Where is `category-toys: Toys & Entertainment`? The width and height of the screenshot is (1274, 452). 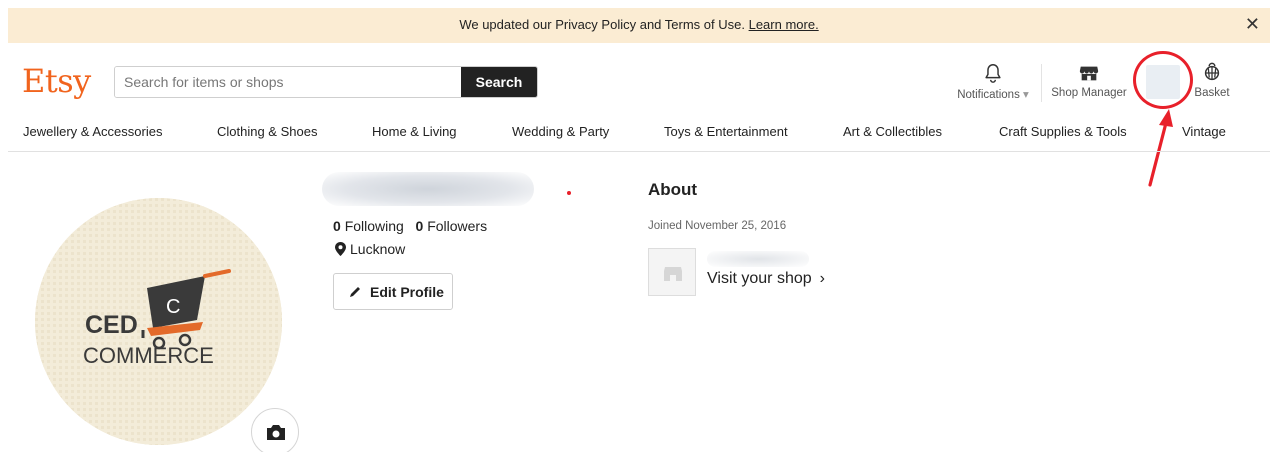
category-toys: Toys & Entertainment is located at coordinates (726, 131).